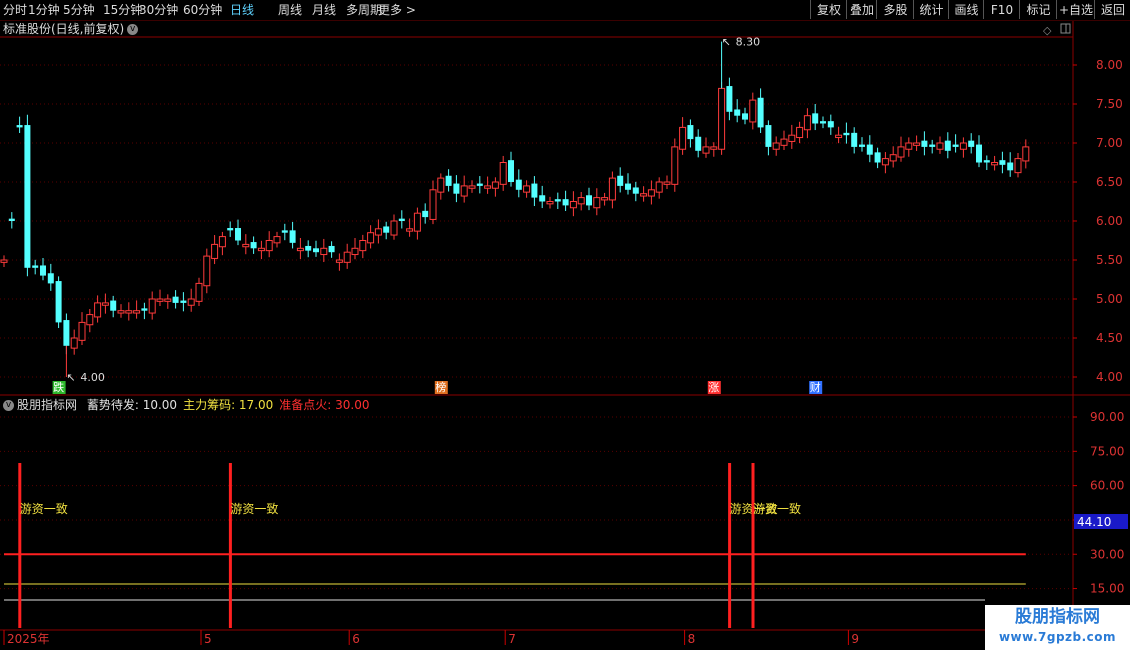 The height and width of the screenshot is (650, 1130). Describe the element at coordinates (1094, 522) in the screenshot. I see `current-value-label: 44.10` at that location.